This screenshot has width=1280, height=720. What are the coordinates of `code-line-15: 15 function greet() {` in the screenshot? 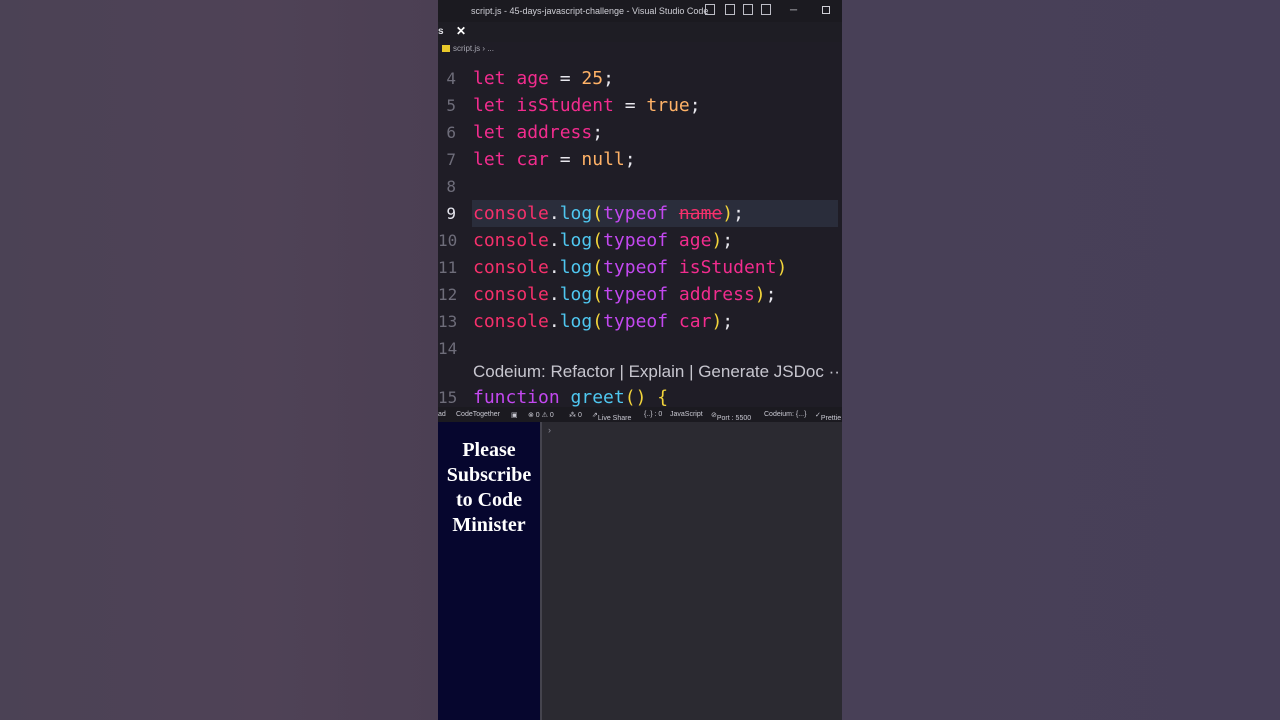 It's located at (640, 395).